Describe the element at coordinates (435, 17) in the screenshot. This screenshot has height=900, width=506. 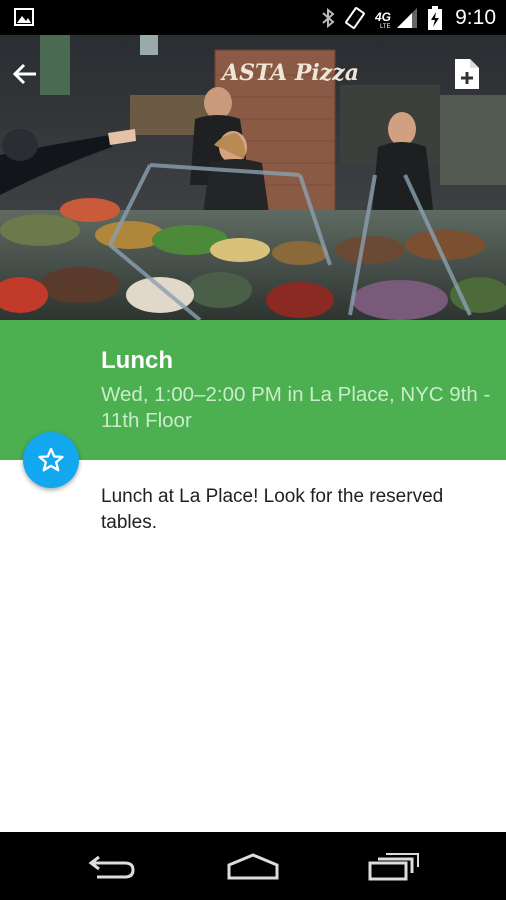
I see `battery-charging-icon` at that location.